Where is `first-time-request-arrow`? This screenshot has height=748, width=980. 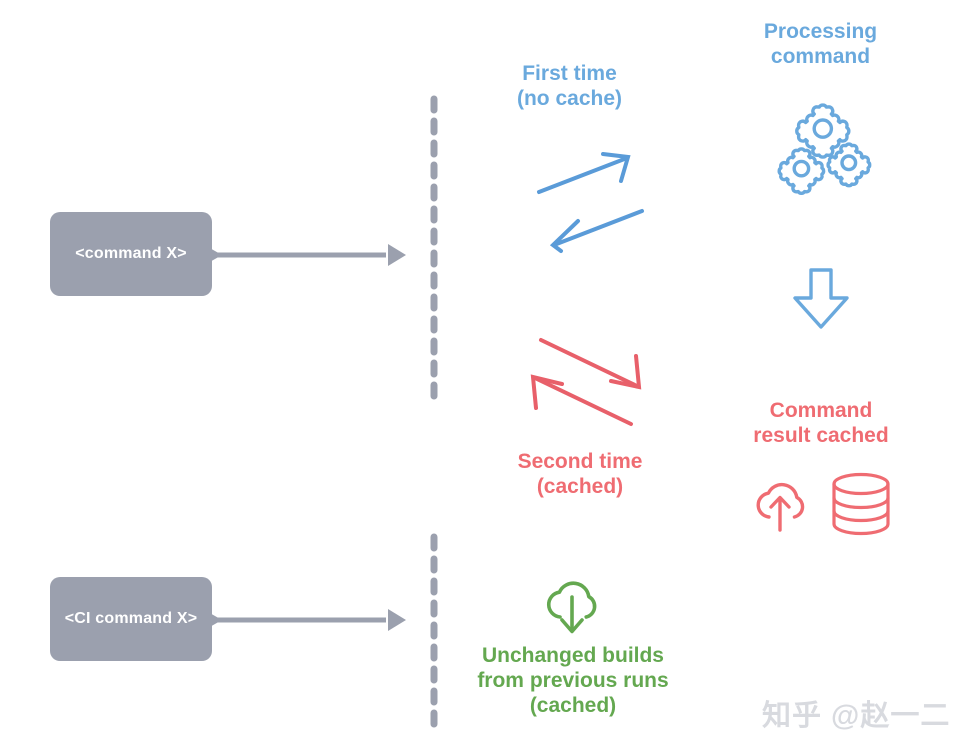
first-time-request-arrow is located at coordinates (584, 173).